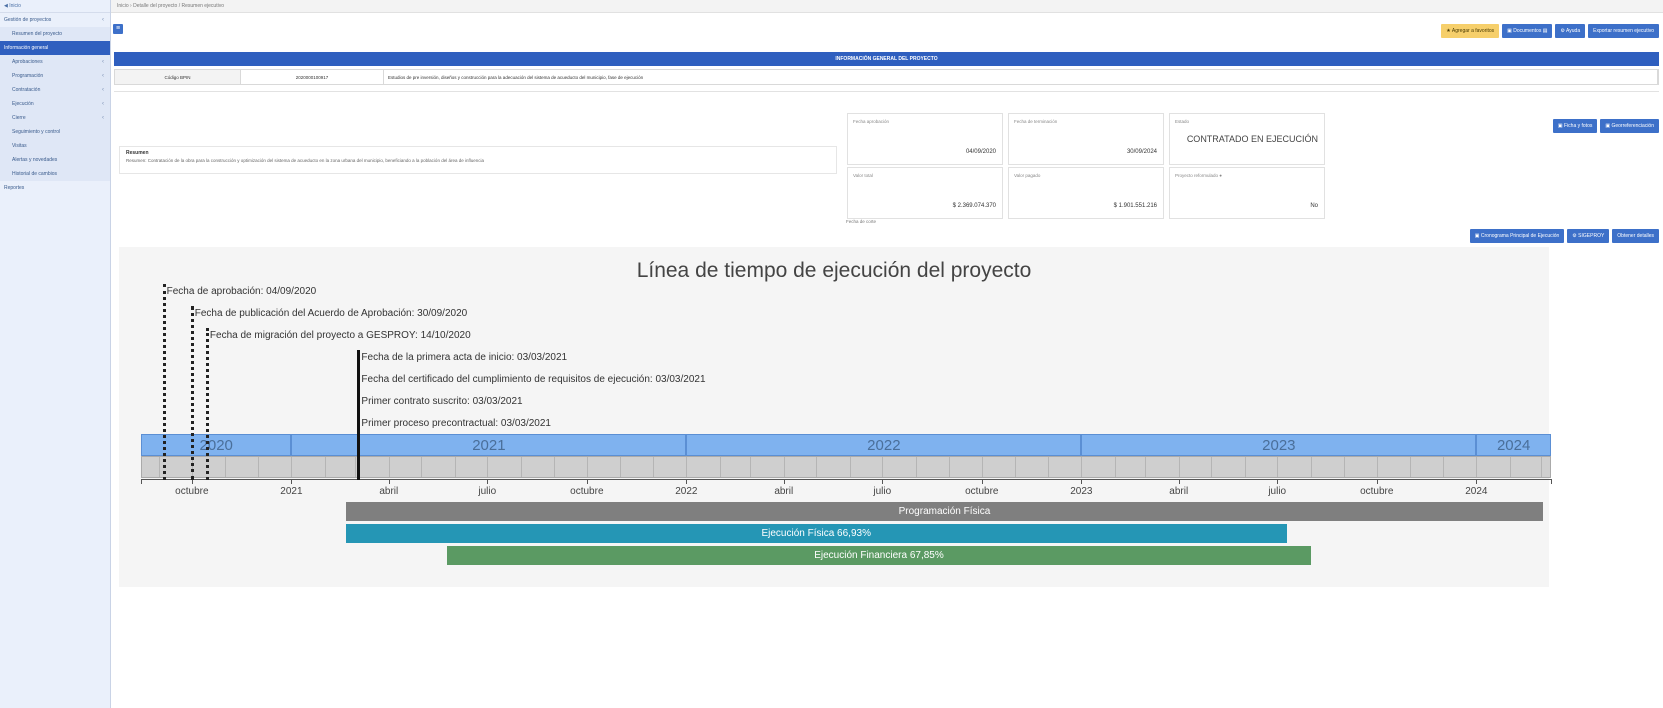  I want to click on gantt-bar: Programación Física, so click(944, 511).